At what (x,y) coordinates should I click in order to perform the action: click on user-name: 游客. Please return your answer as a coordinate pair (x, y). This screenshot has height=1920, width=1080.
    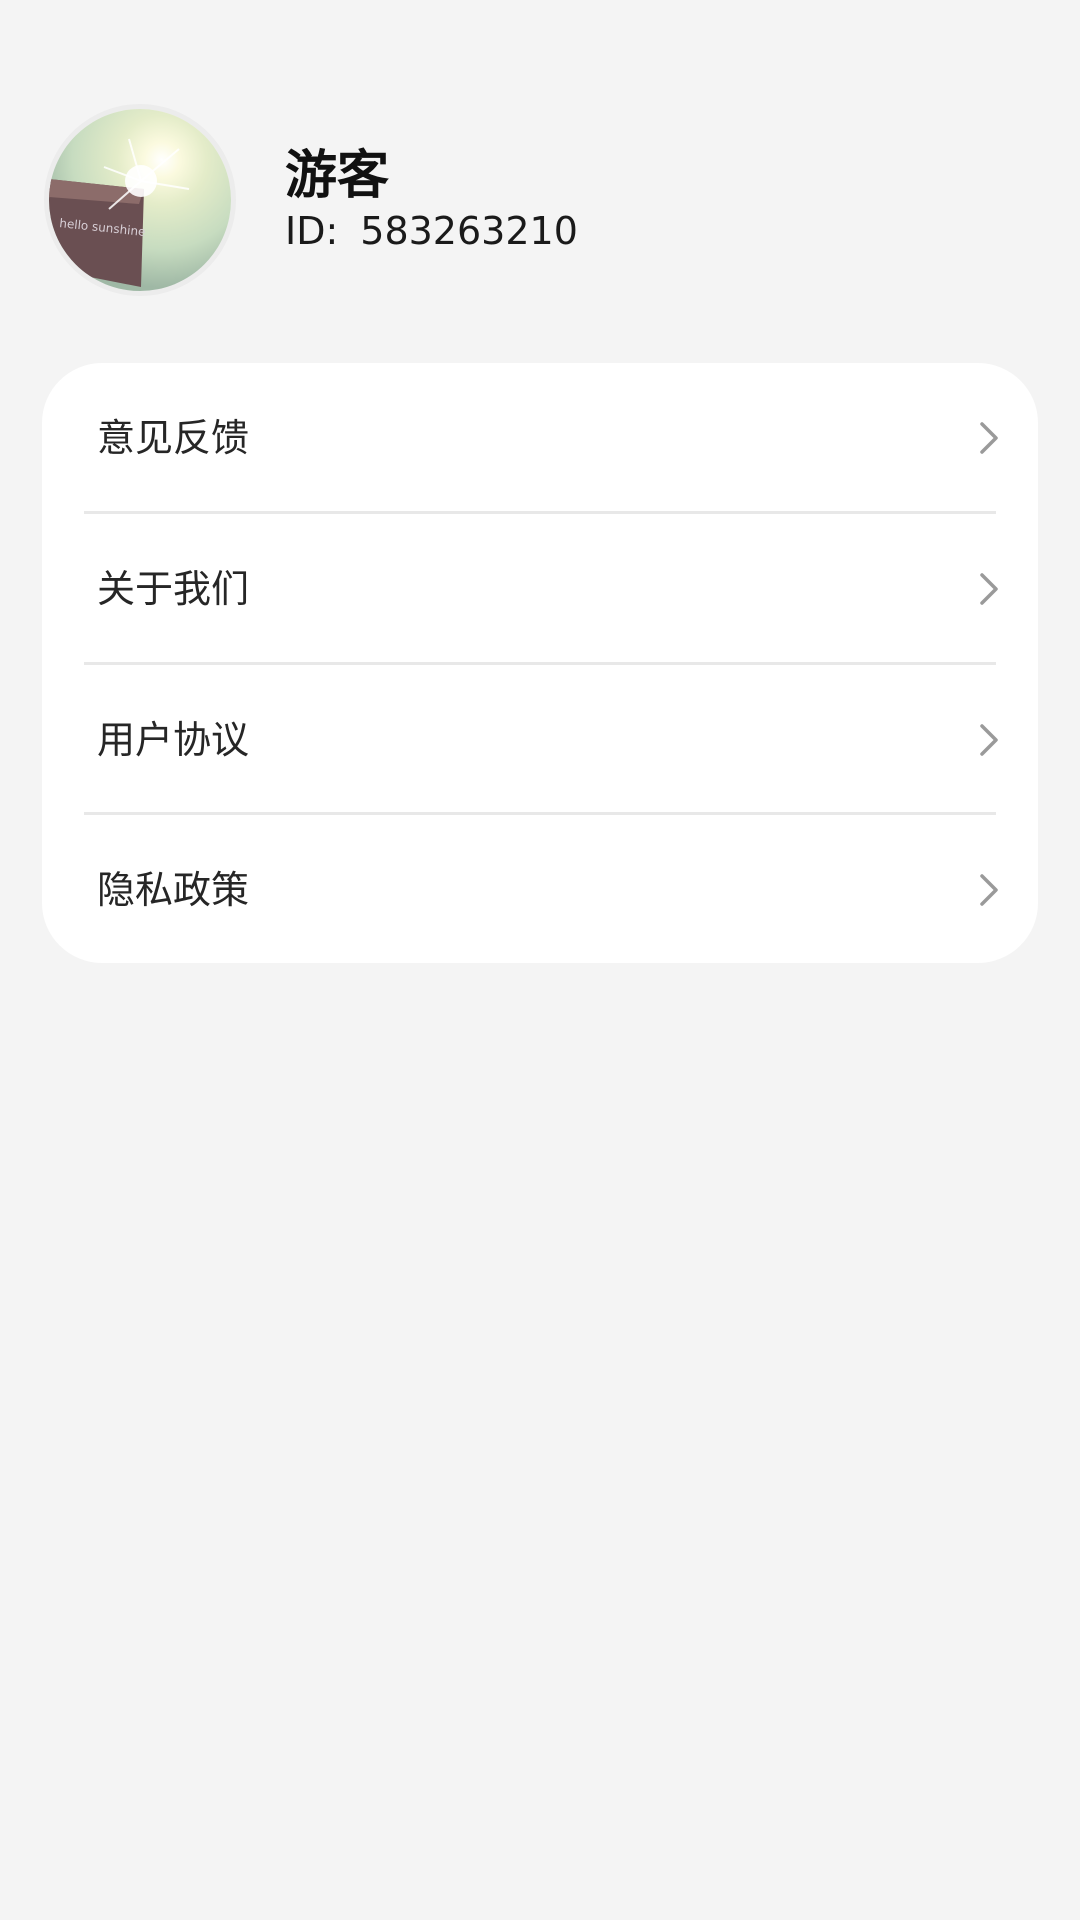
    Looking at the image, I should click on (337, 176).